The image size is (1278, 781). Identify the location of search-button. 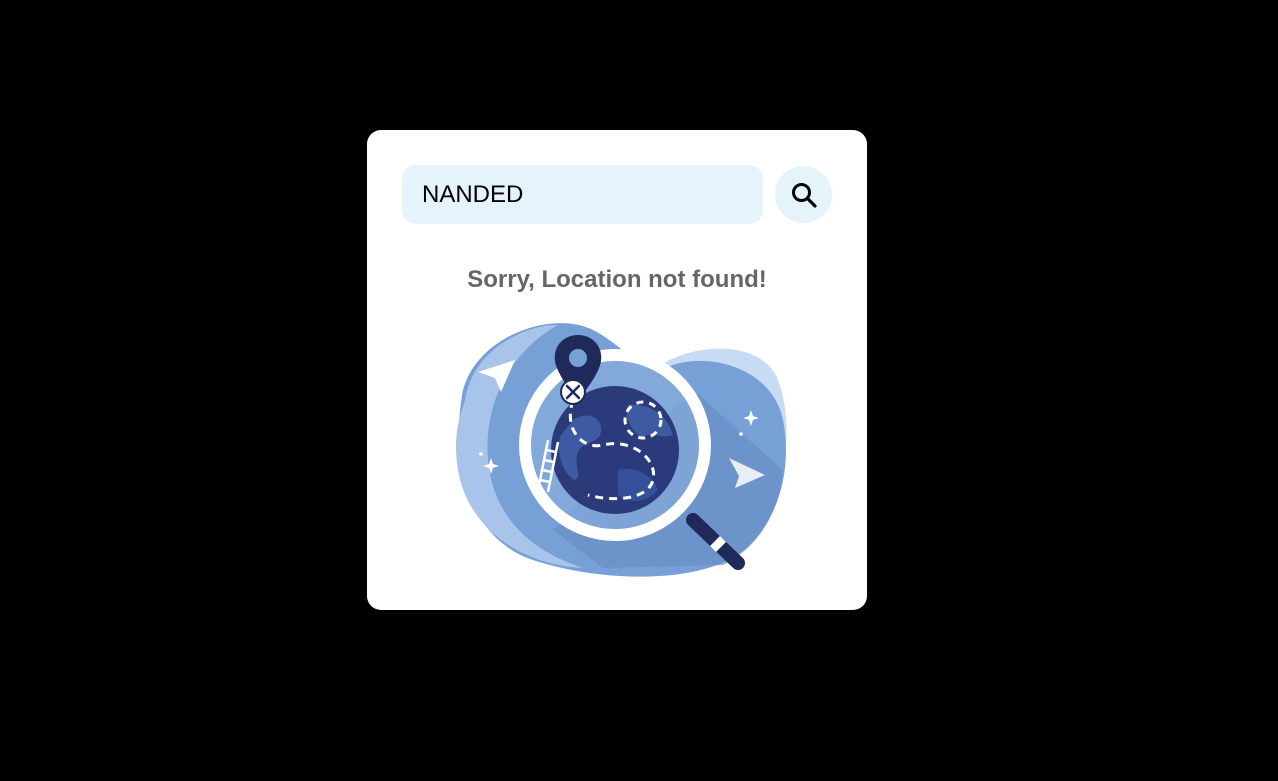
(803, 194).